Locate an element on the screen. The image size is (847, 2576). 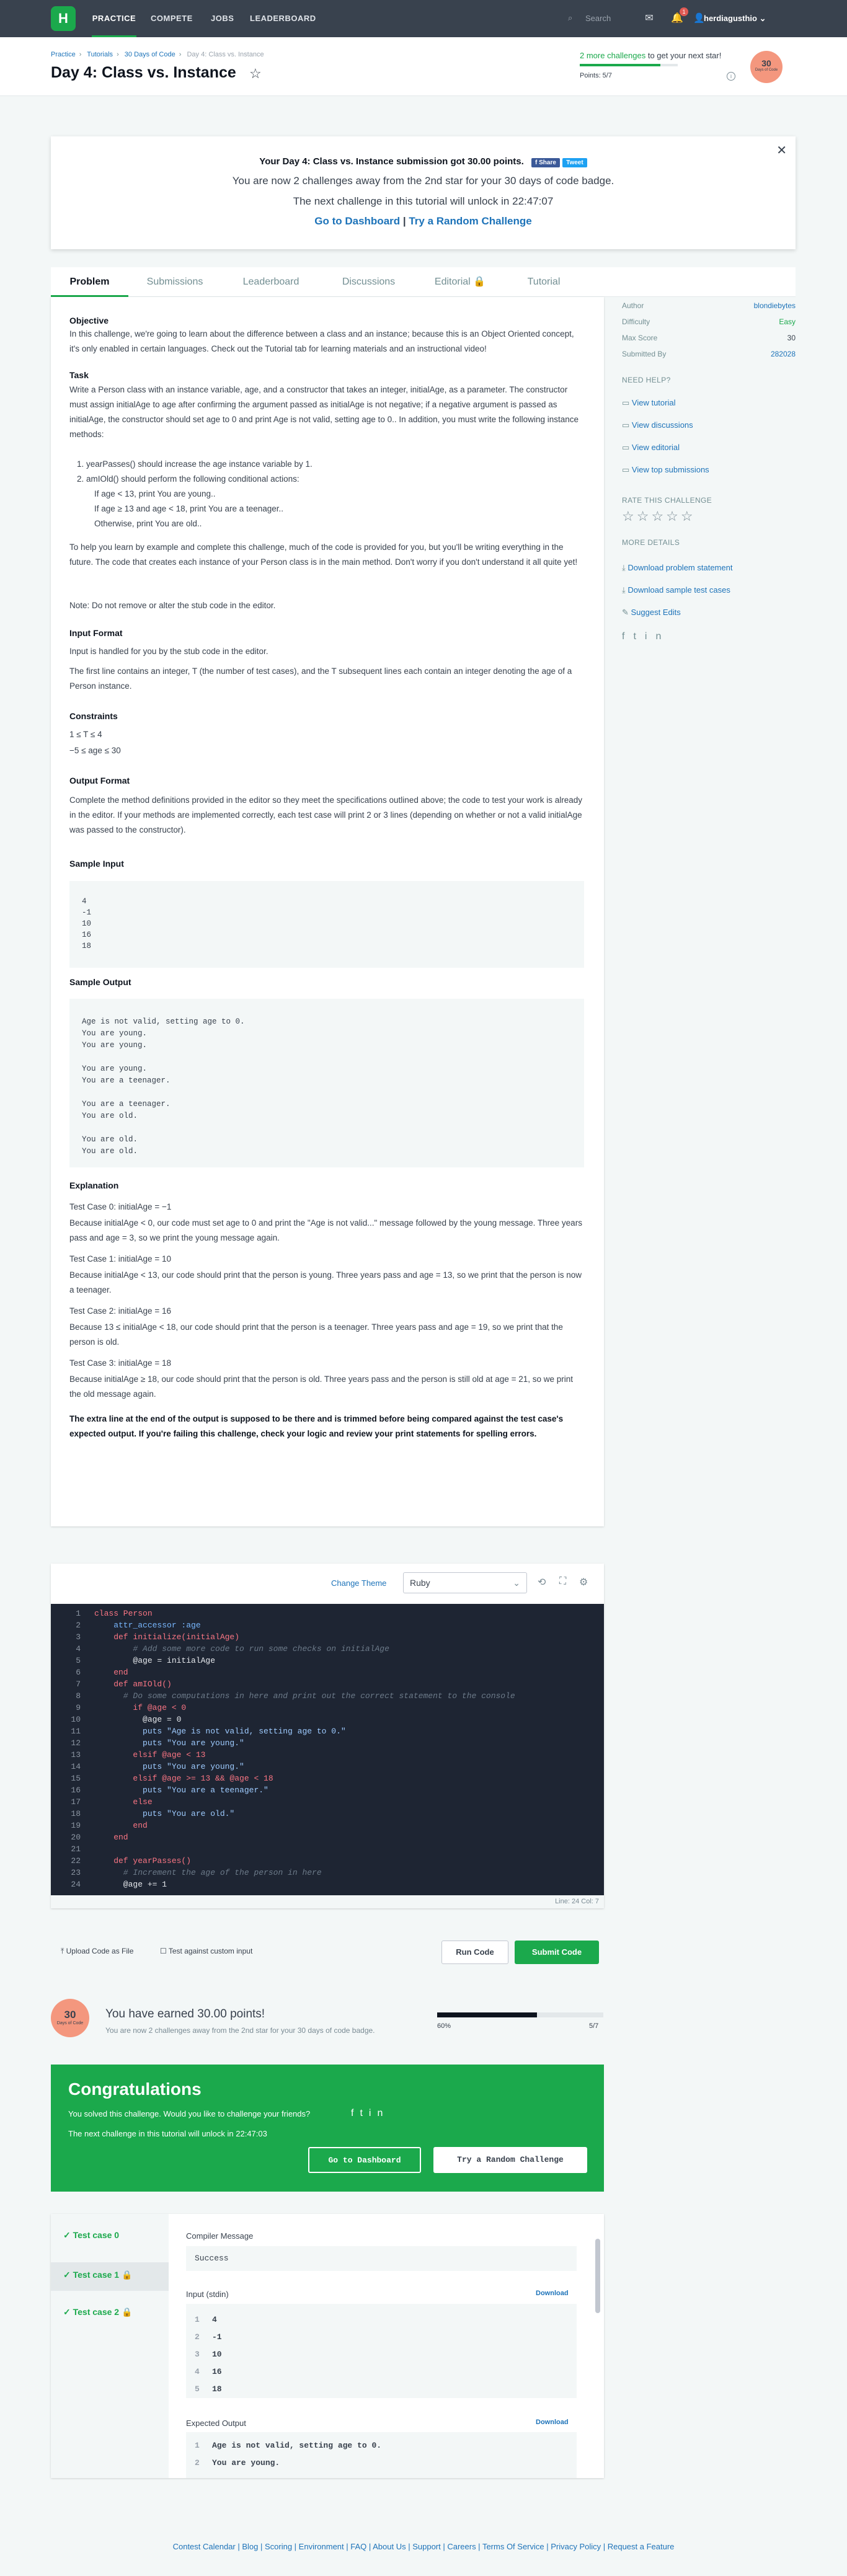
breadcrumb-30-days: 30 Days of Code is located at coordinates (150, 54).